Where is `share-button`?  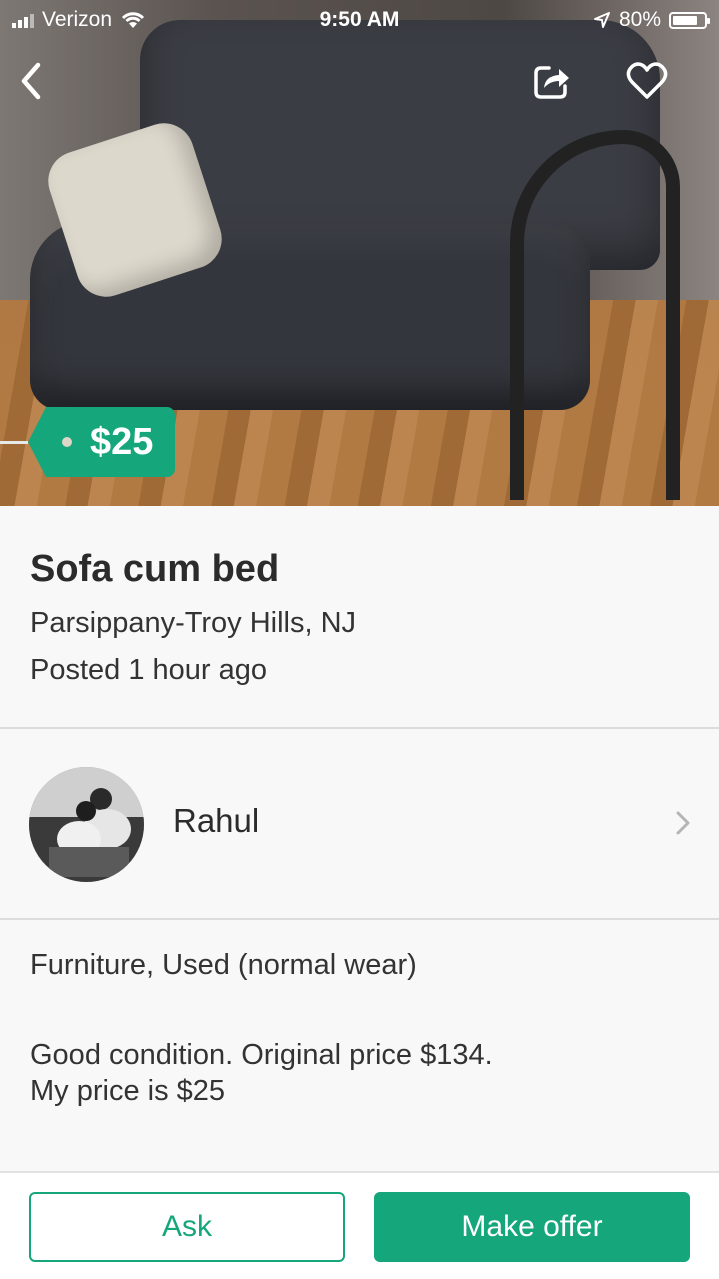 share-button is located at coordinates (552, 81).